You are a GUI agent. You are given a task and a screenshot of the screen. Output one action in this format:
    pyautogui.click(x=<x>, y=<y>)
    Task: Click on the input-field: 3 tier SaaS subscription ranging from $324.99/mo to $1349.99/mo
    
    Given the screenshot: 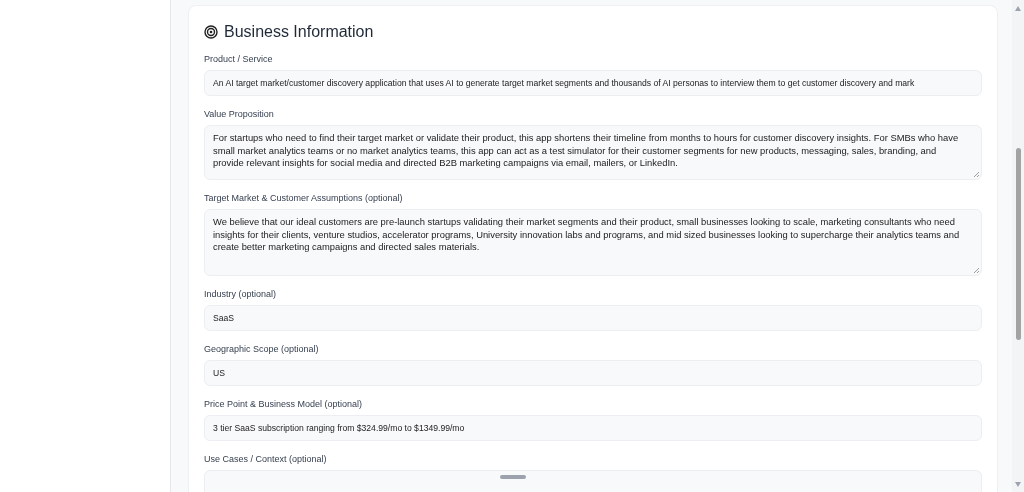 What is the action you would take?
    pyautogui.click(x=593, y=428)
    